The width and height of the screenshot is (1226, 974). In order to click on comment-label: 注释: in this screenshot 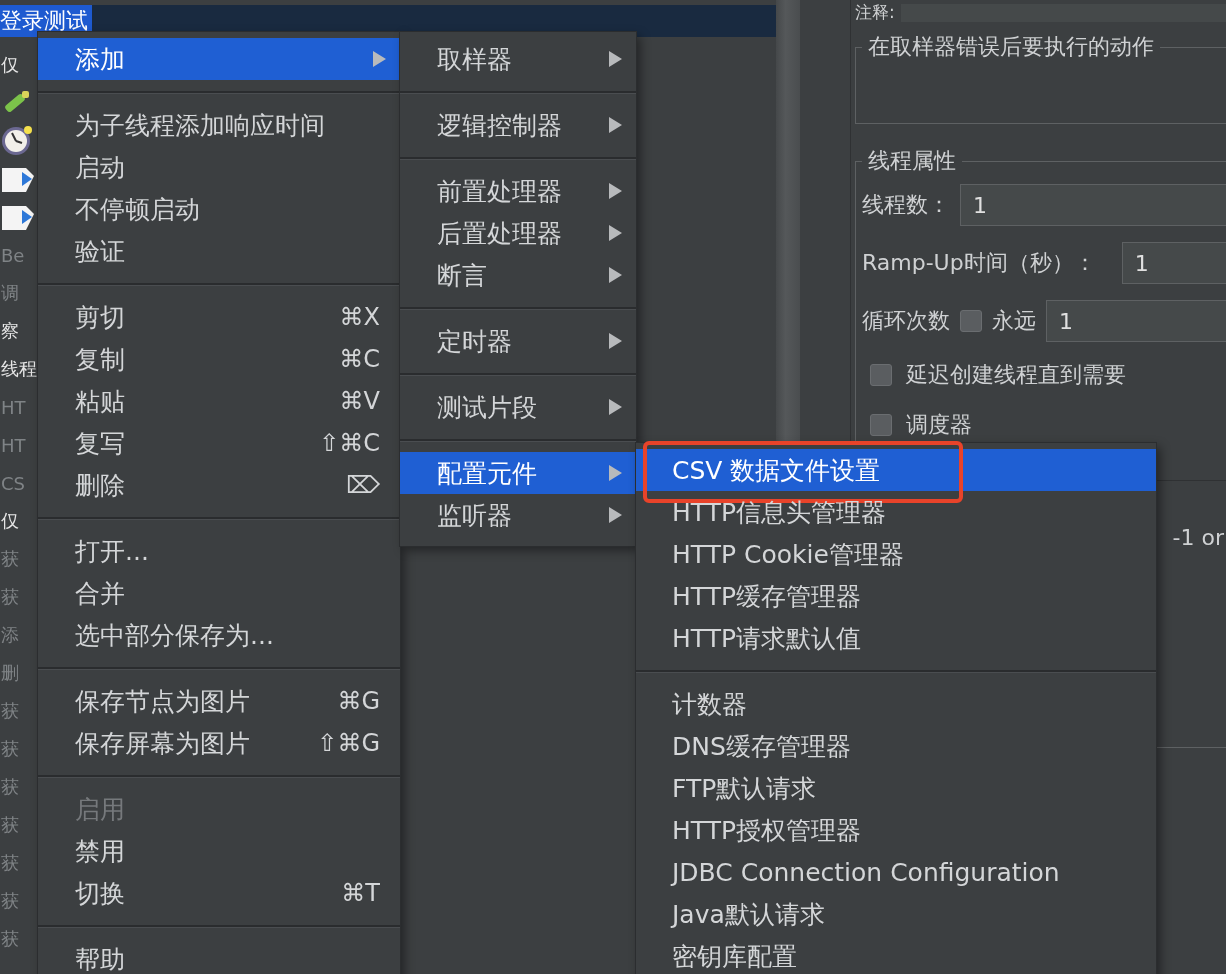, I will do `click(875, 12)`.